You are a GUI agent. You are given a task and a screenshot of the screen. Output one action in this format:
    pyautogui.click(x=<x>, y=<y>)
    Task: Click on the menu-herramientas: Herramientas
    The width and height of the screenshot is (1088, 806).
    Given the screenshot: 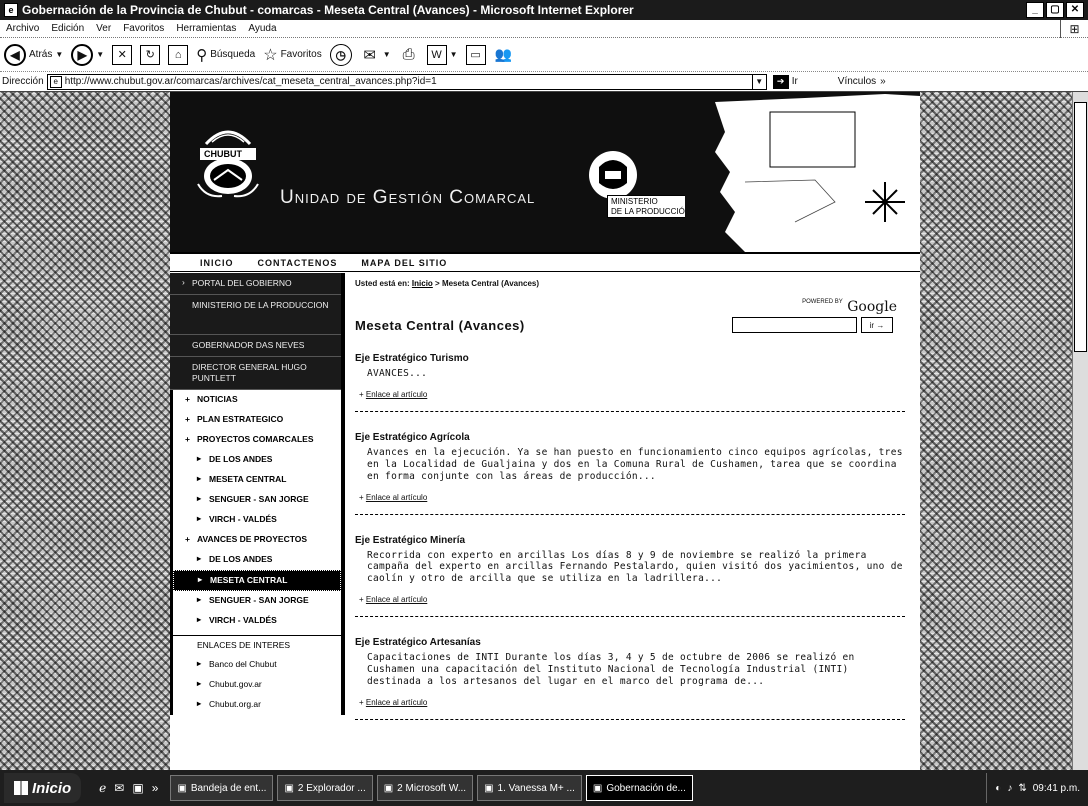 What is the action you would take?
    pyautogui.click(x=206, y=28)
    